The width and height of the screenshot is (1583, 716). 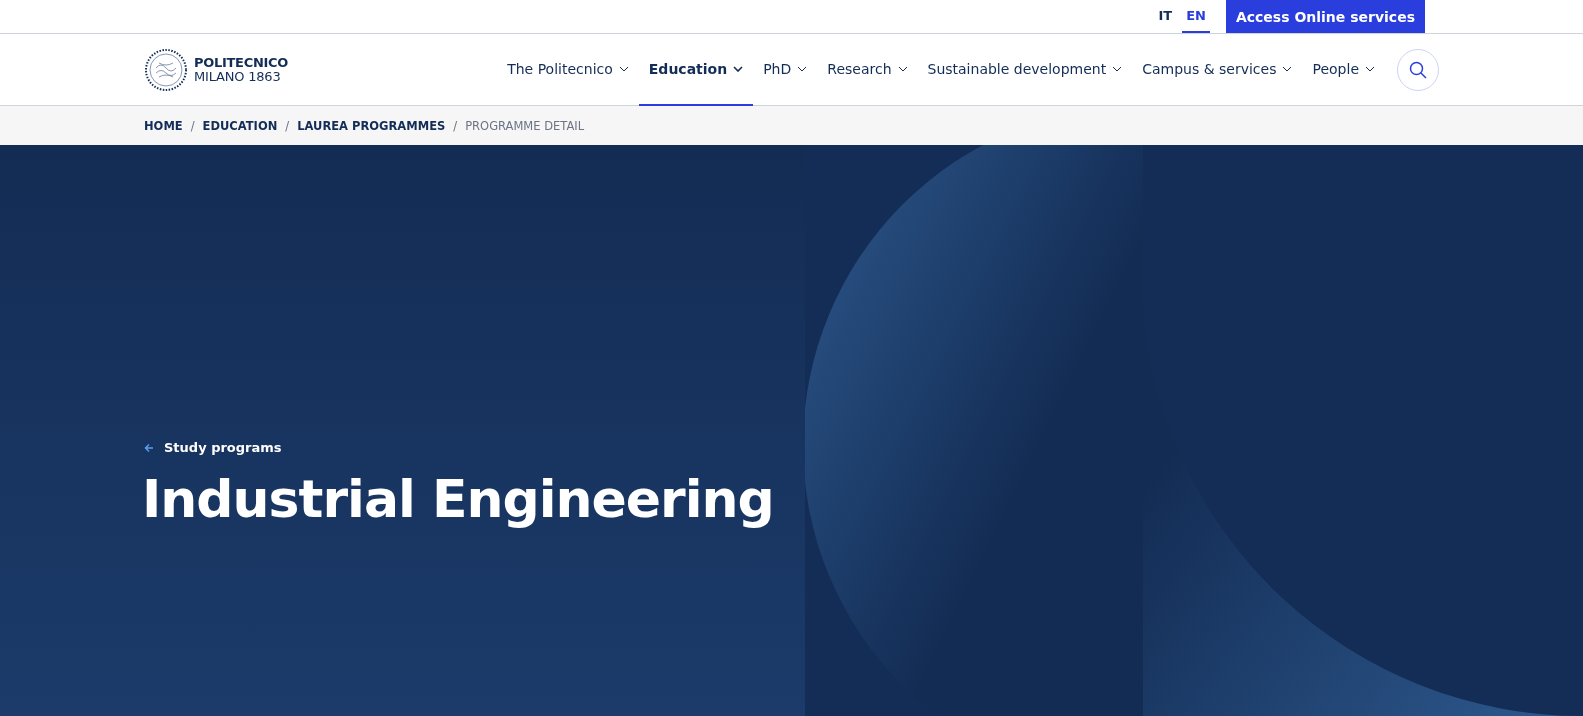 What do you see at coordinates (785, 70) in the screenshot?
I see `nav-menu-item: PhD` at bounding box center [785, 70].